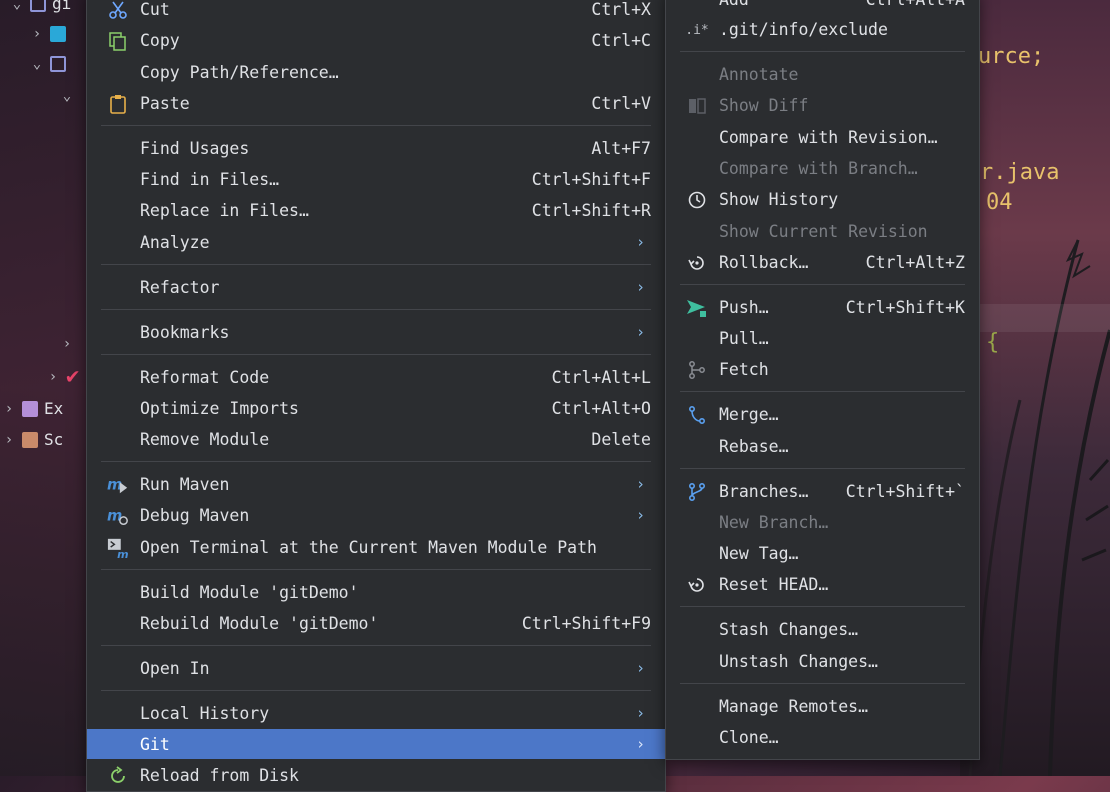 The width and height of the screenshot is (1110, 792). I want to click on maven-terminal-icon: m, so click(118, 548).